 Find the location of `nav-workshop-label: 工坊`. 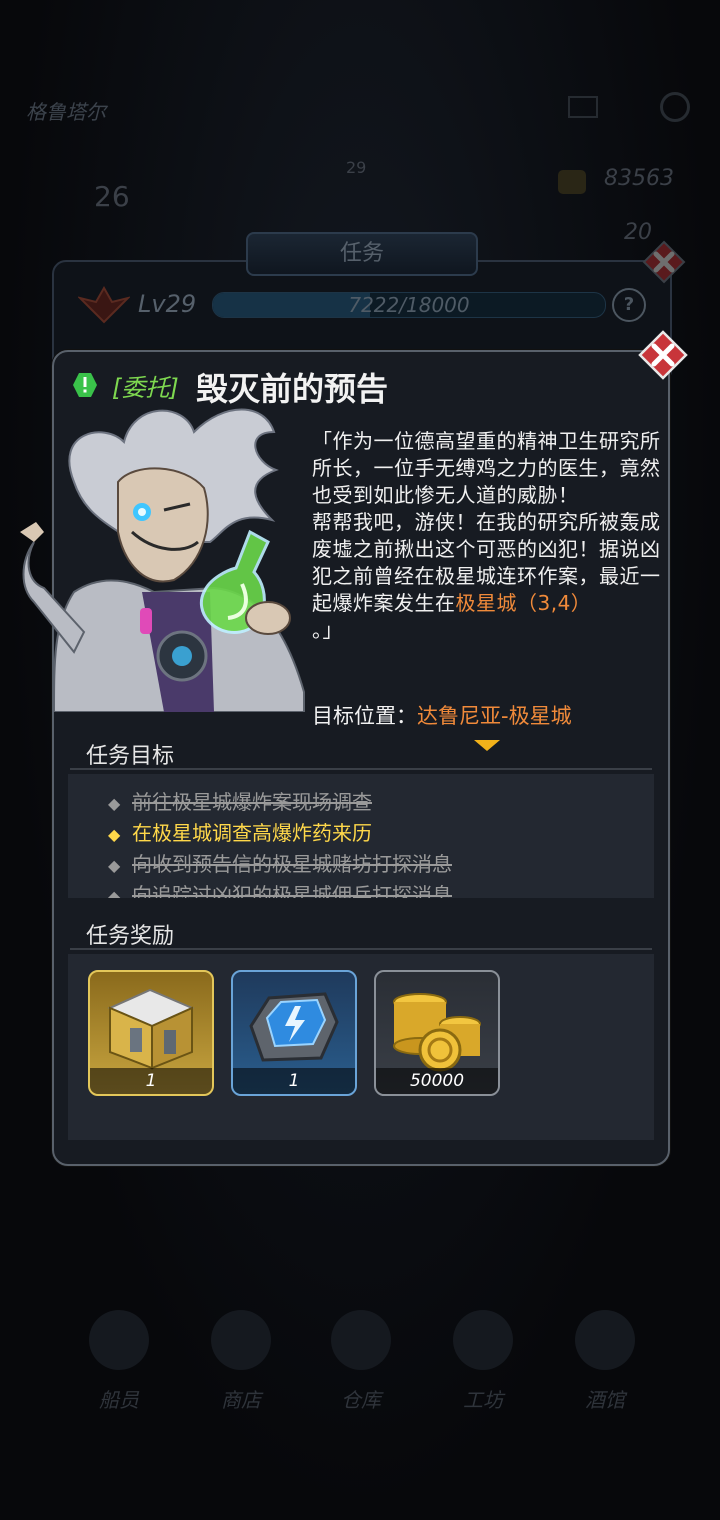

nav-workshop-label: 工坊 is located at coordinates (483, 1400).